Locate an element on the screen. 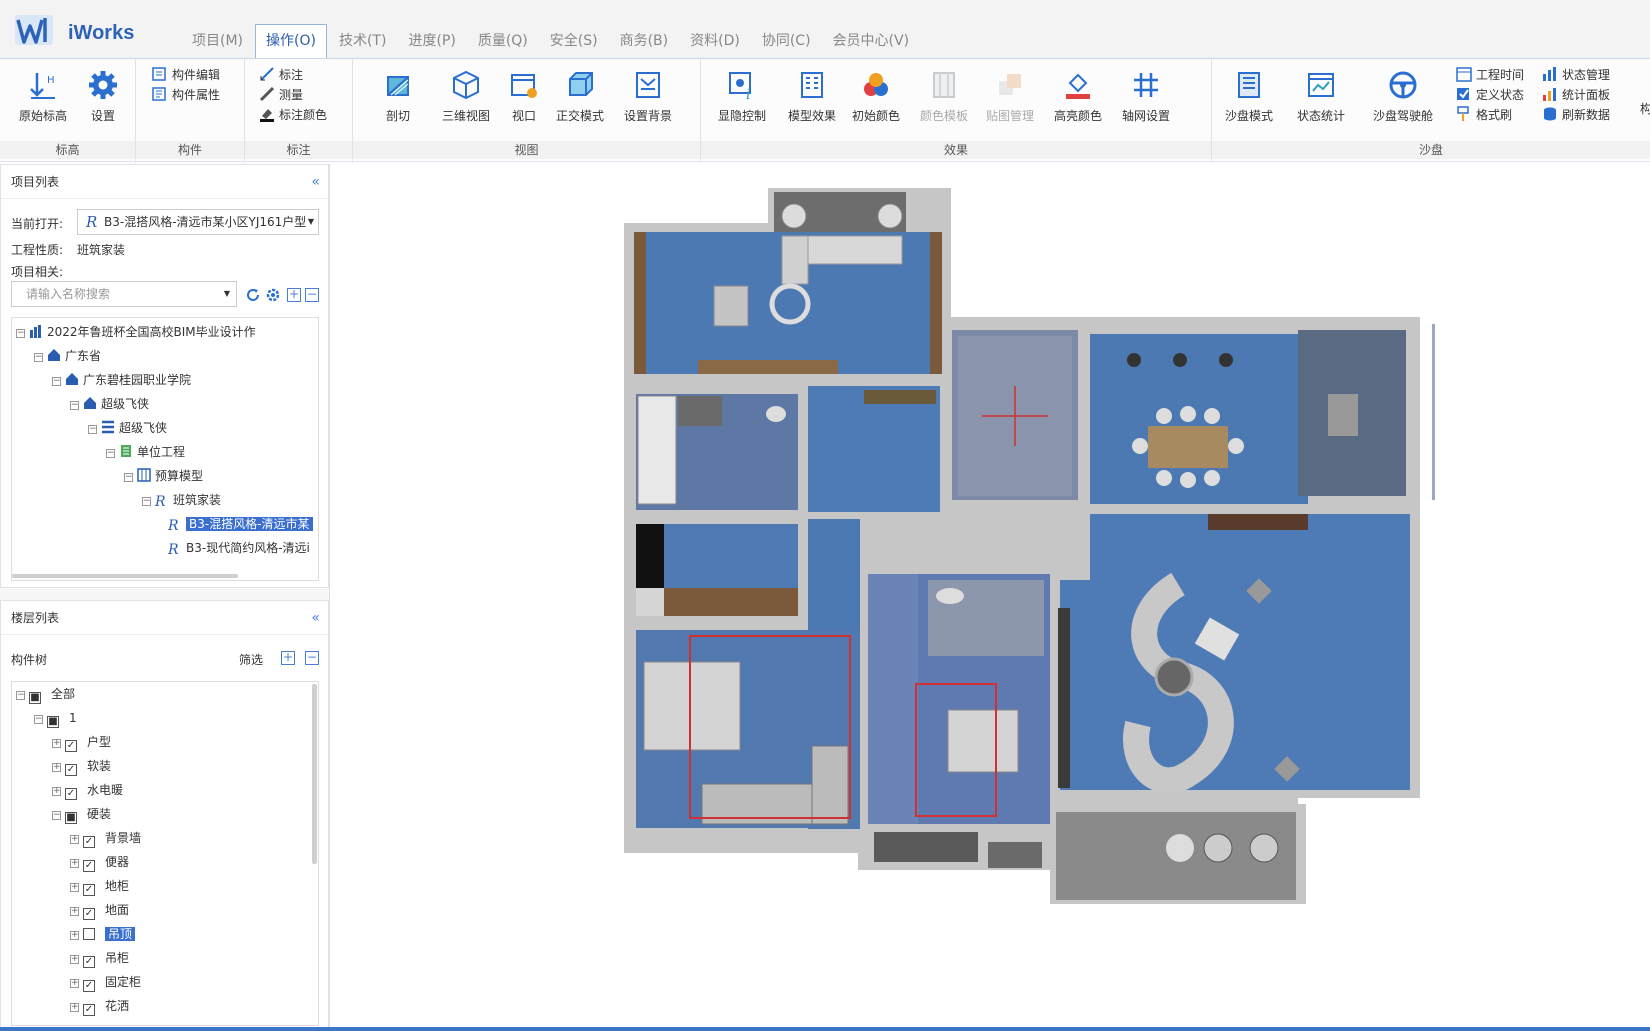 The width and height of the screenshot is (1650, 1031). tree-item-fixed-cabinet: + ✓ 固定柜 is located at coordinates (105, 982).